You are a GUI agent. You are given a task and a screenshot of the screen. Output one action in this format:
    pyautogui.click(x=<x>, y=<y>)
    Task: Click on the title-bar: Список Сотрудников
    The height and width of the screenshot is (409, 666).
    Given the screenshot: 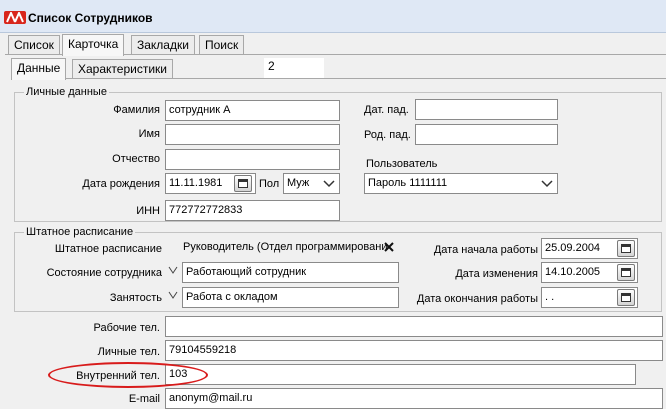 What is the action you would take?
    pyautogui.click(x=333, y=16)
    